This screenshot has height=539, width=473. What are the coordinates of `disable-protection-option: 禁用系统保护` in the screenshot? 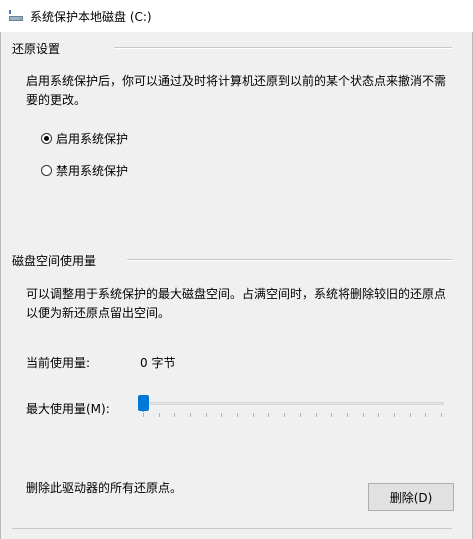 It's located at (84, 170).